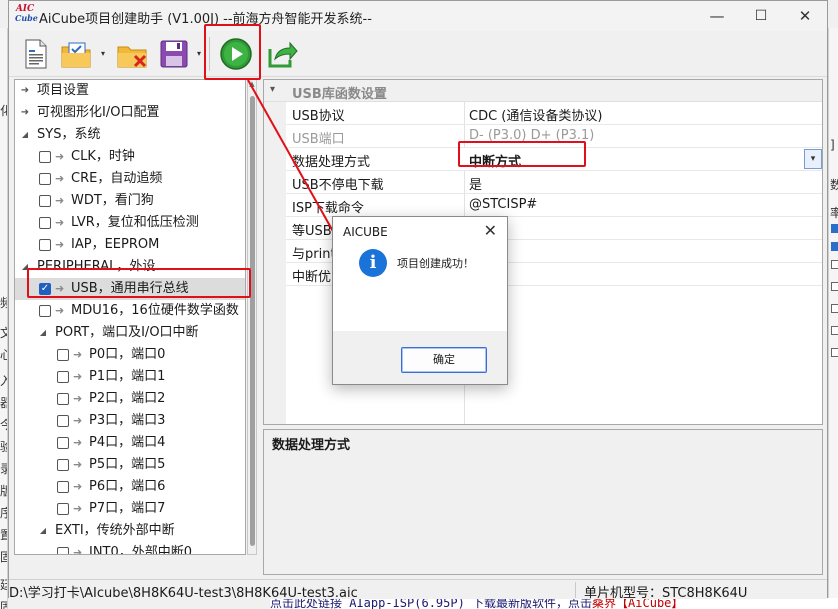 The height and width of the screenshot is (609, 838). Describe the element at coordinates (490, 230) in the screenshot. I see `dialog-close-icon: ✕` at that location.